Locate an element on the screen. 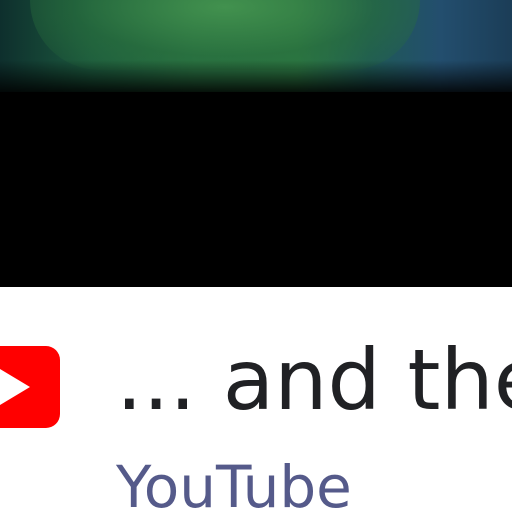 This screenshot has height=512, width=512. youtube-play-icon is located at coordinates (30, 387).